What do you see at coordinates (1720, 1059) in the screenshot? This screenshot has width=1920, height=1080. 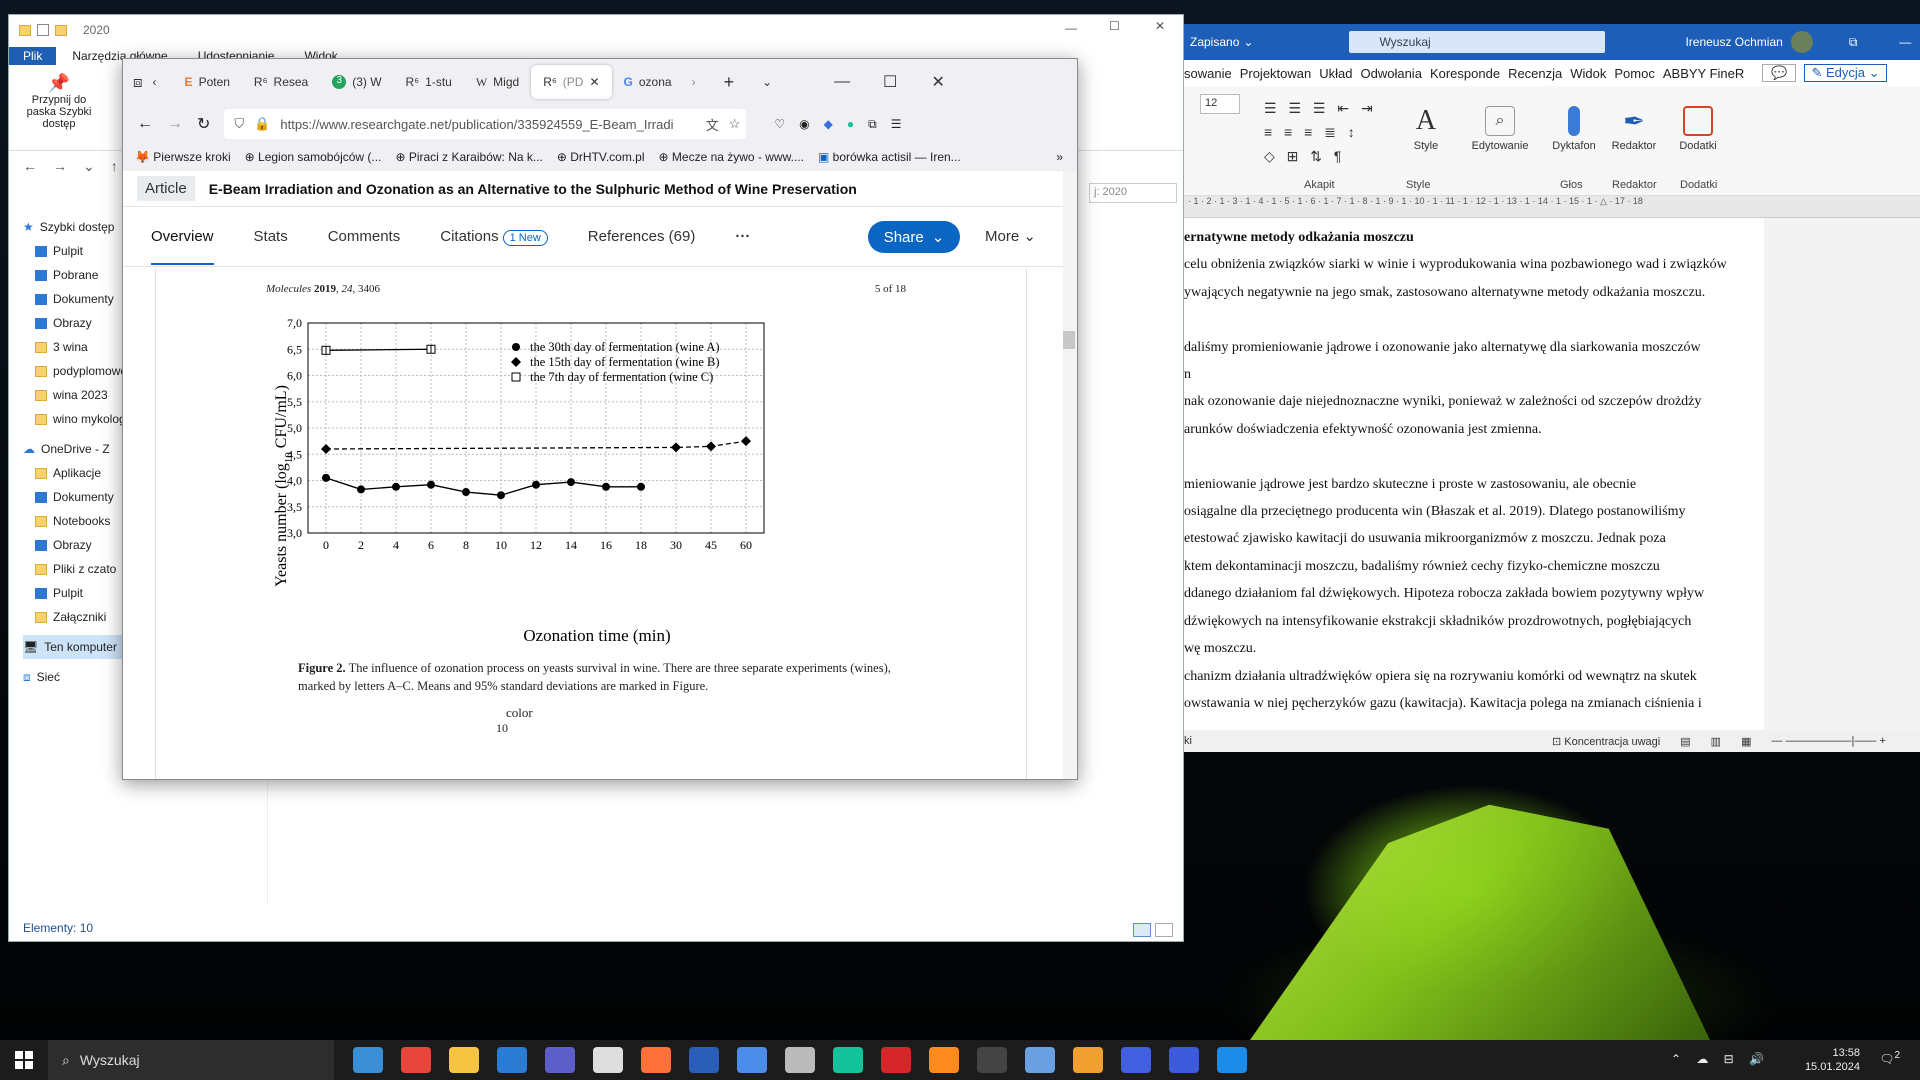 I see `tray-icons: ⌃ ☁ ⊟ 🔊` at bounding box center [1720, 1059].